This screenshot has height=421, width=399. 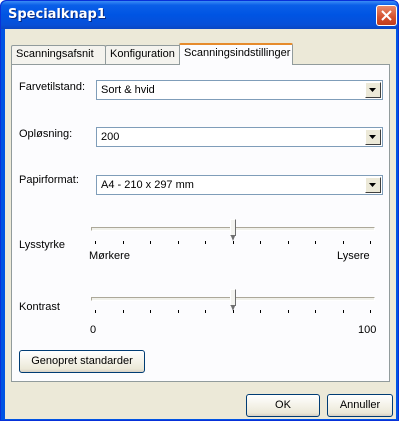 What do you see at coordinates (93, 330) in the screenshot?
I see `contrast-min-label: 0` at bounding box center [93, 330].